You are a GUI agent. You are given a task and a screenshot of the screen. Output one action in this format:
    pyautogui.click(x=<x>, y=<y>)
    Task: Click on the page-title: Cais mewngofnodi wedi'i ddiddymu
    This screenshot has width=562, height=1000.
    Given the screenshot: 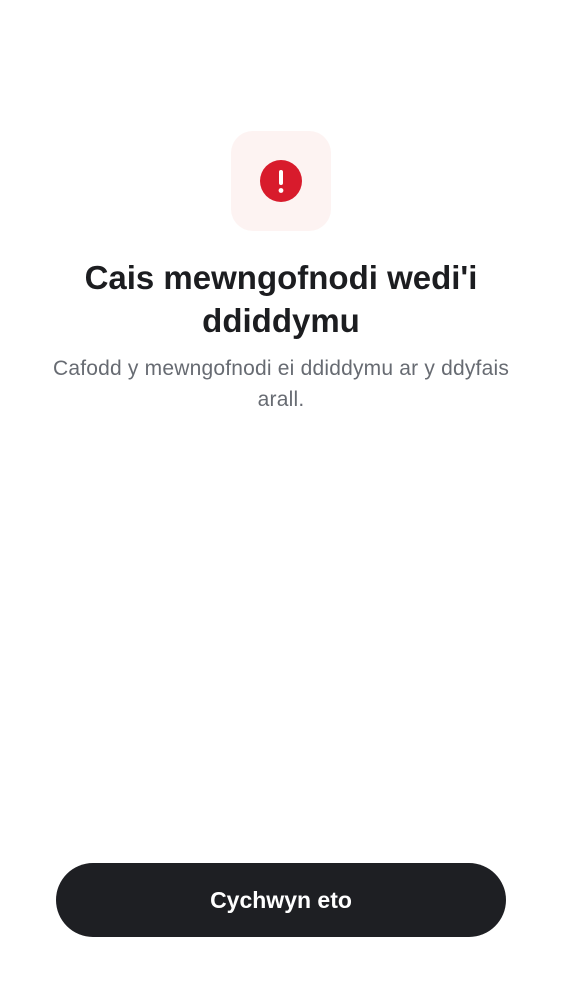 What is the action you would take?
    pyautogui.click(x=281, y=299)
    